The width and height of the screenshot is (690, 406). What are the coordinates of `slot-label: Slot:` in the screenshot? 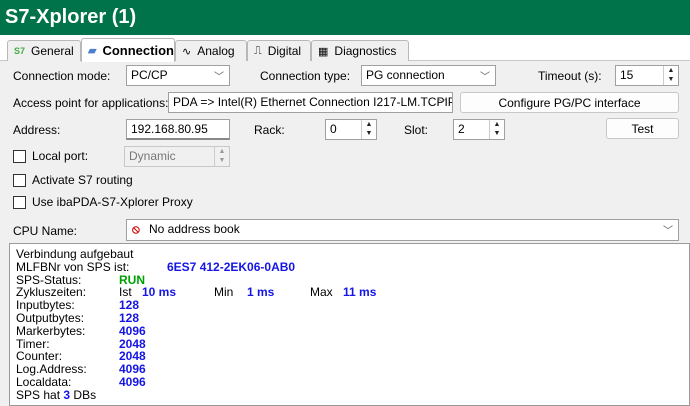 It's located at (416, 130).